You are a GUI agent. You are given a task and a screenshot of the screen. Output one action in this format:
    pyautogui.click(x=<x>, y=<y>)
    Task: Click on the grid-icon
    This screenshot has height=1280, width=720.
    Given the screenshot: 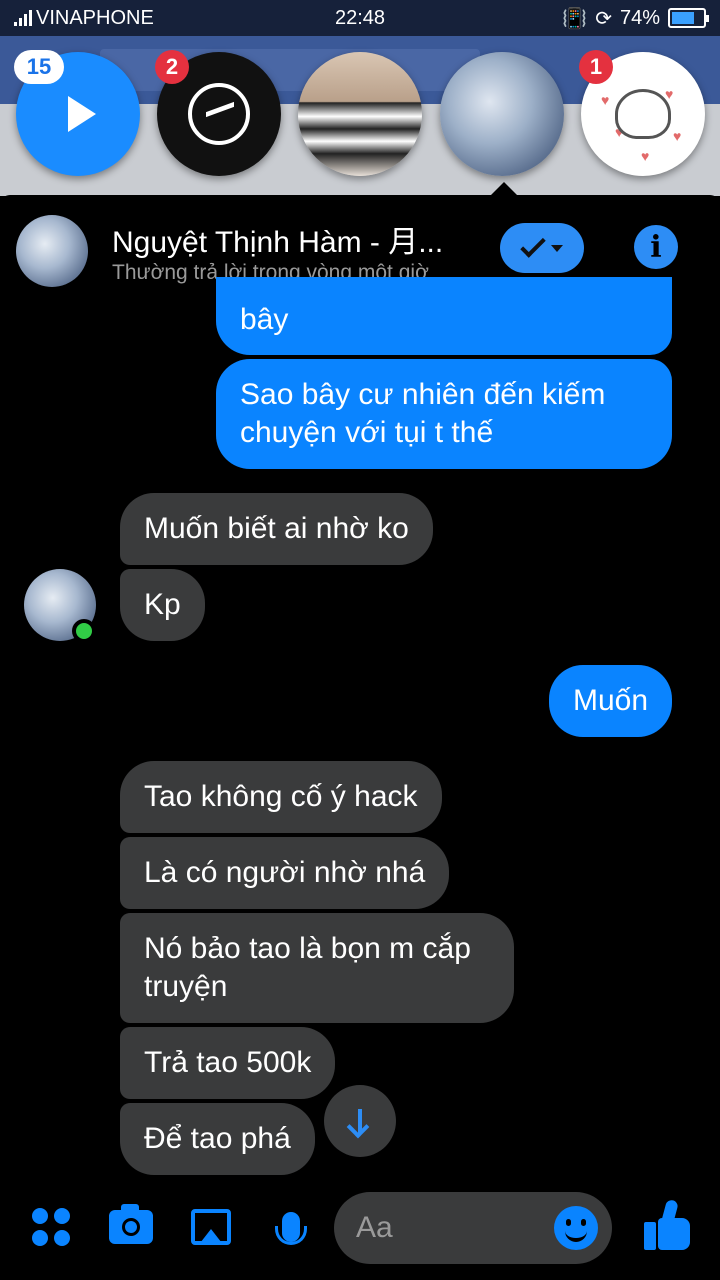 What is the action you would take?
    pyautogui.click(x=51, y=1227)
    